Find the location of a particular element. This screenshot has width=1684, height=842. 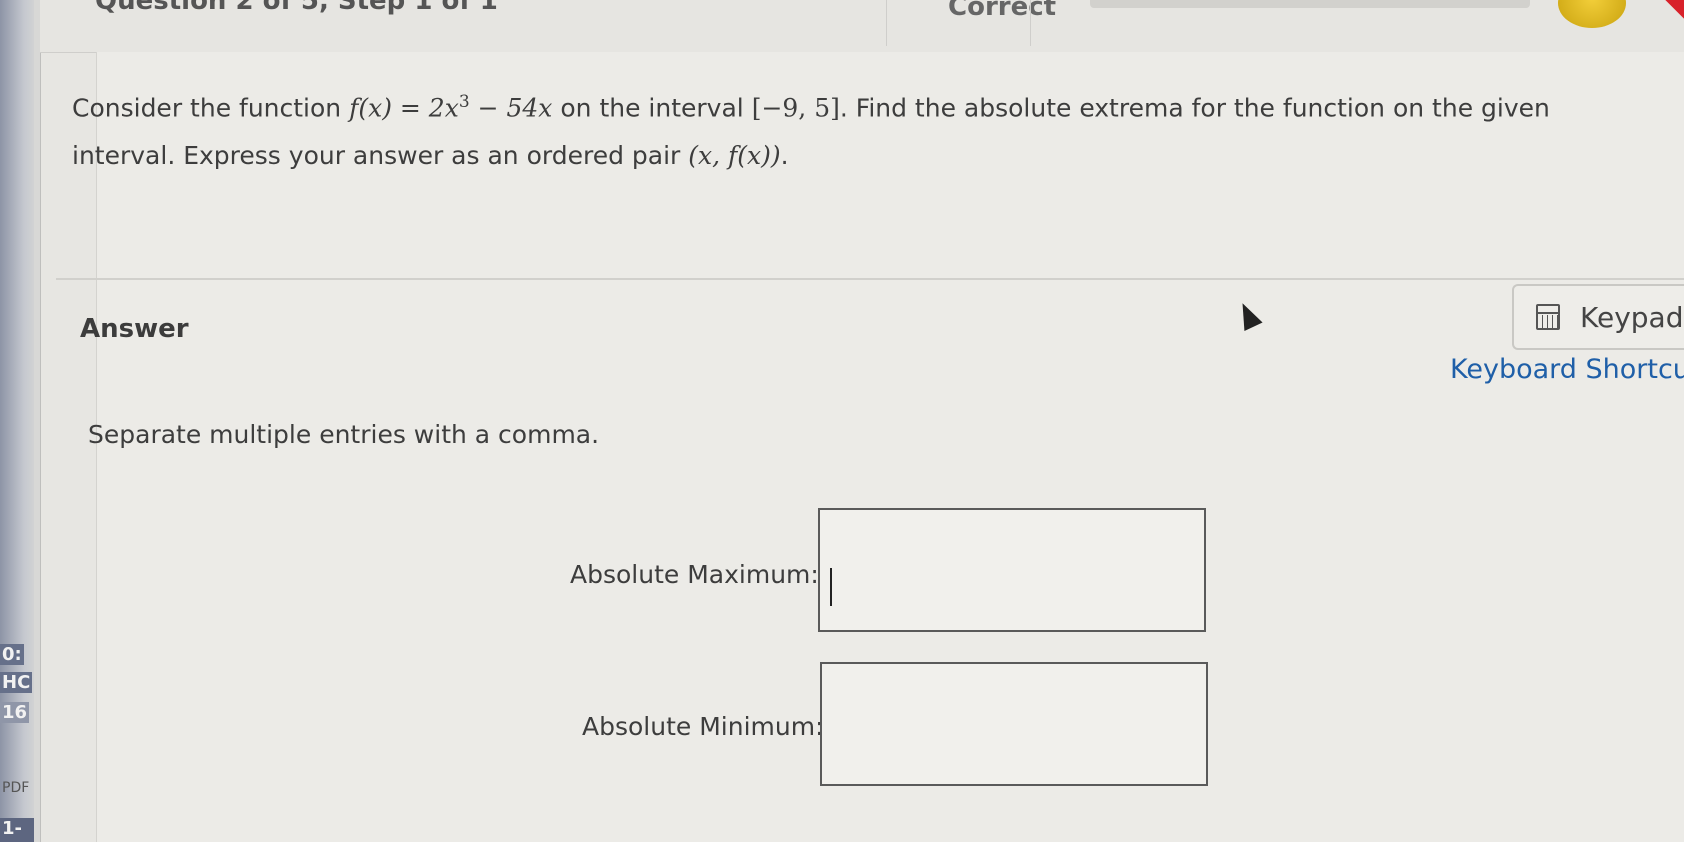

keypad-button: Keypad is located at coordinates (1598, 317).